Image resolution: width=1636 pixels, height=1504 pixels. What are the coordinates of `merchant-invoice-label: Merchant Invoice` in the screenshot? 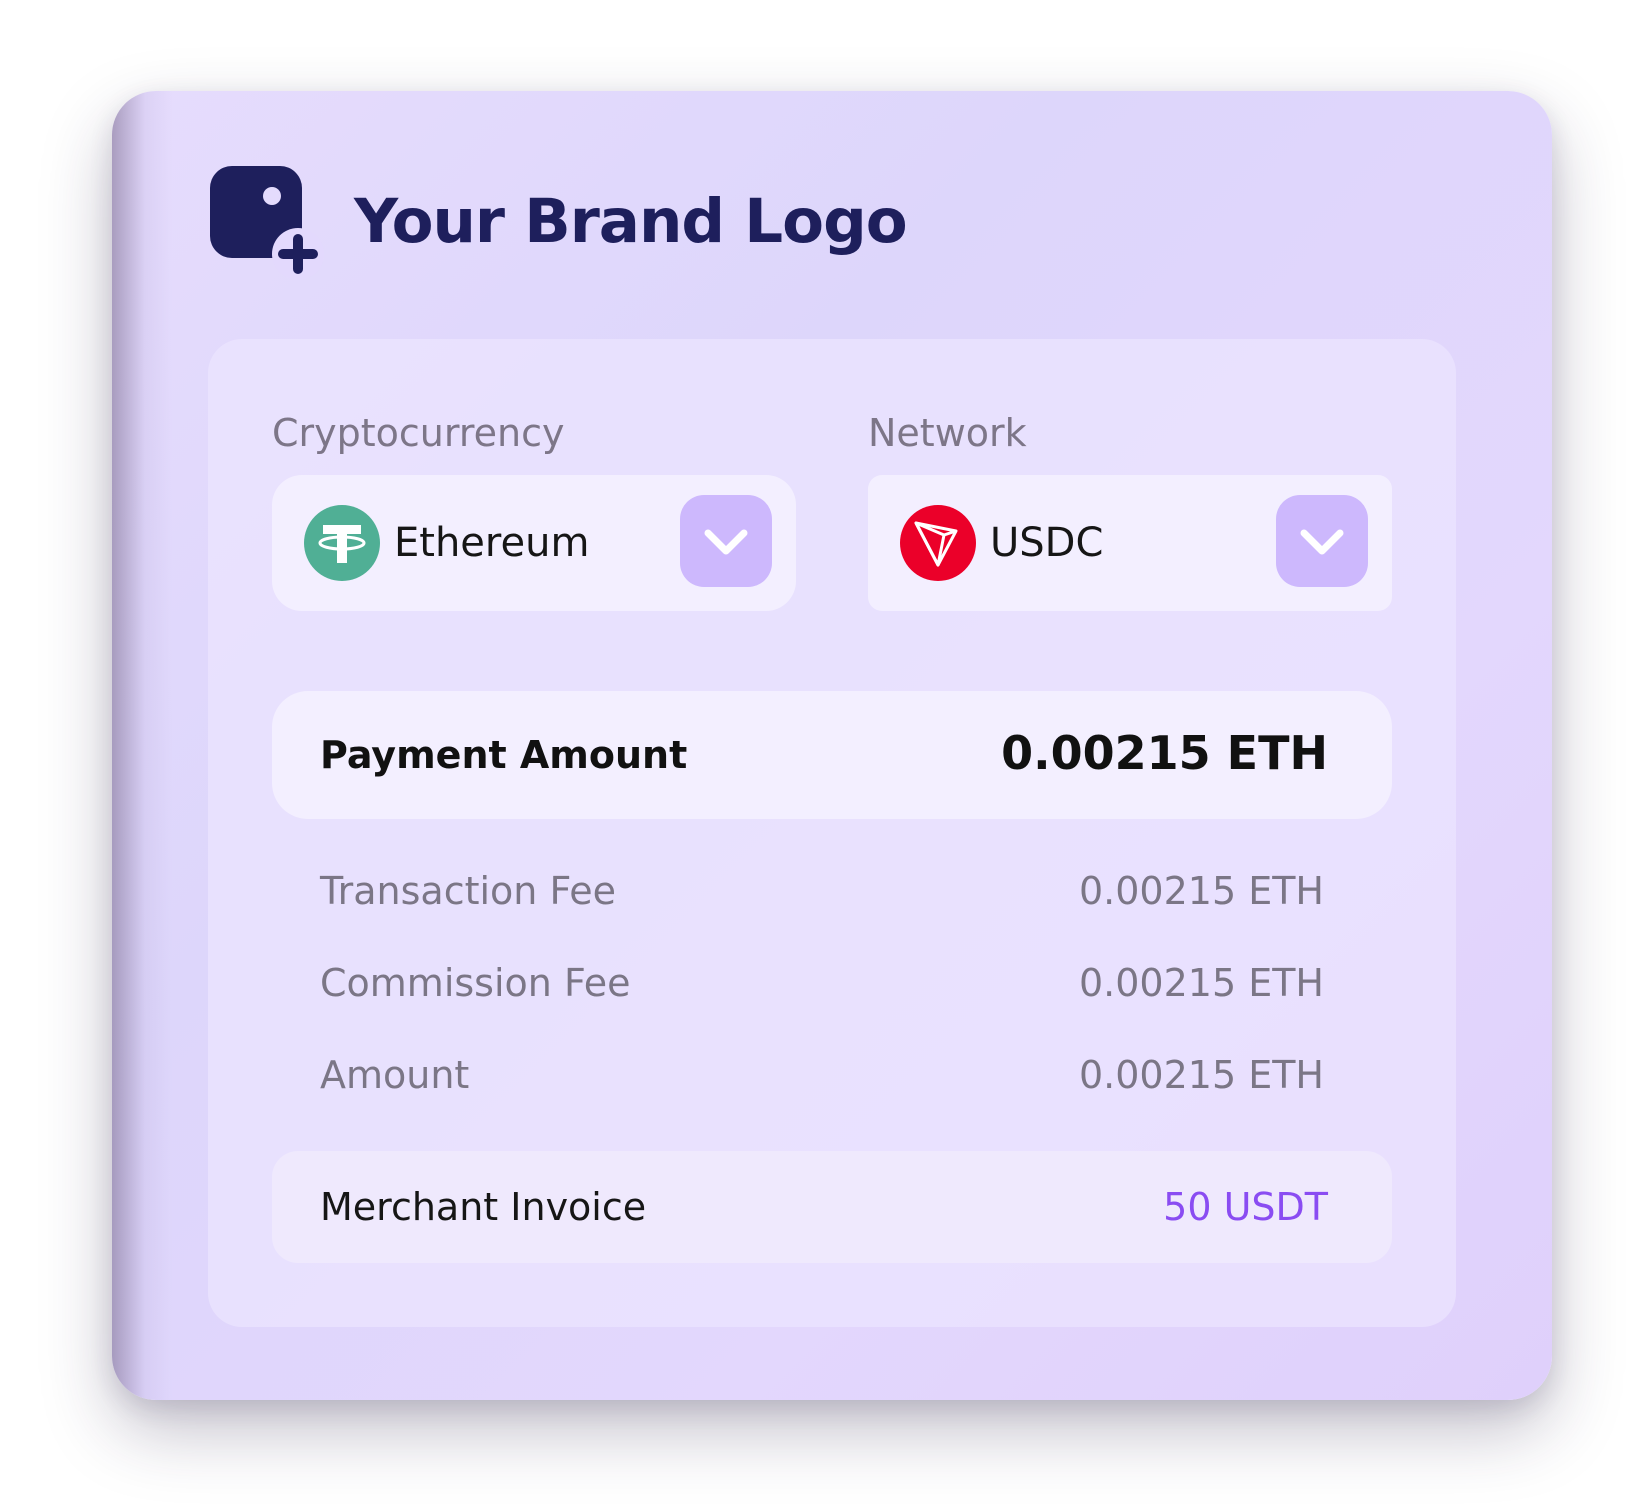 It's located at (483, 1207).